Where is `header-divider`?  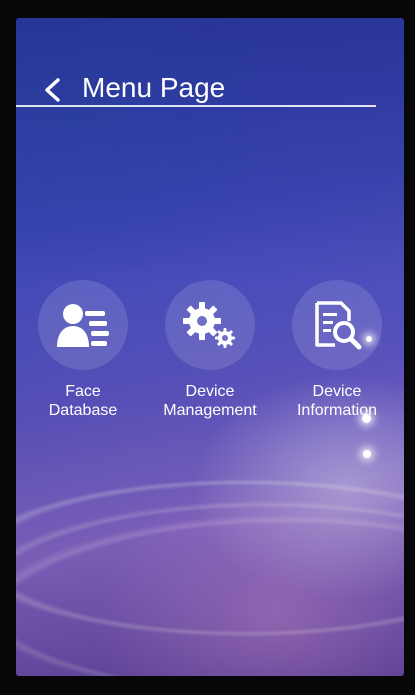 header-divider is located at coordinates (196, 106).